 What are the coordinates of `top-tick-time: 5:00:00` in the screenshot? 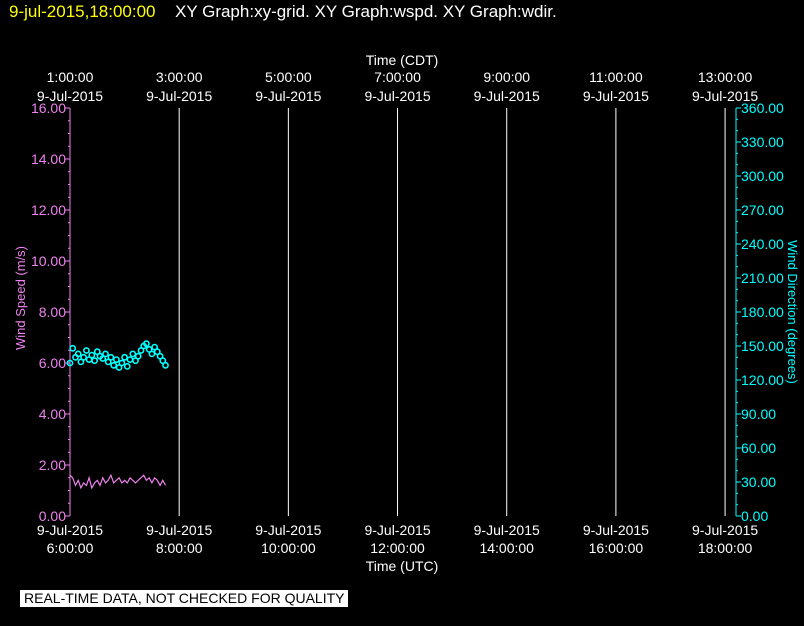 It's located at (288, 77).